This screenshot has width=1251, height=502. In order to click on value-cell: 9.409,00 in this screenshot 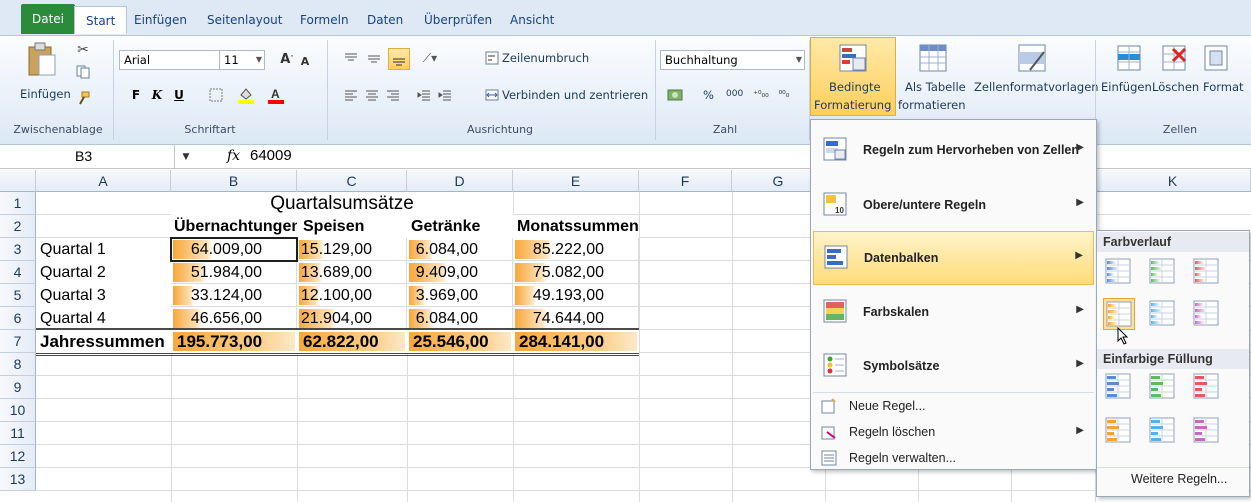, I will do `click(460, 272)`.